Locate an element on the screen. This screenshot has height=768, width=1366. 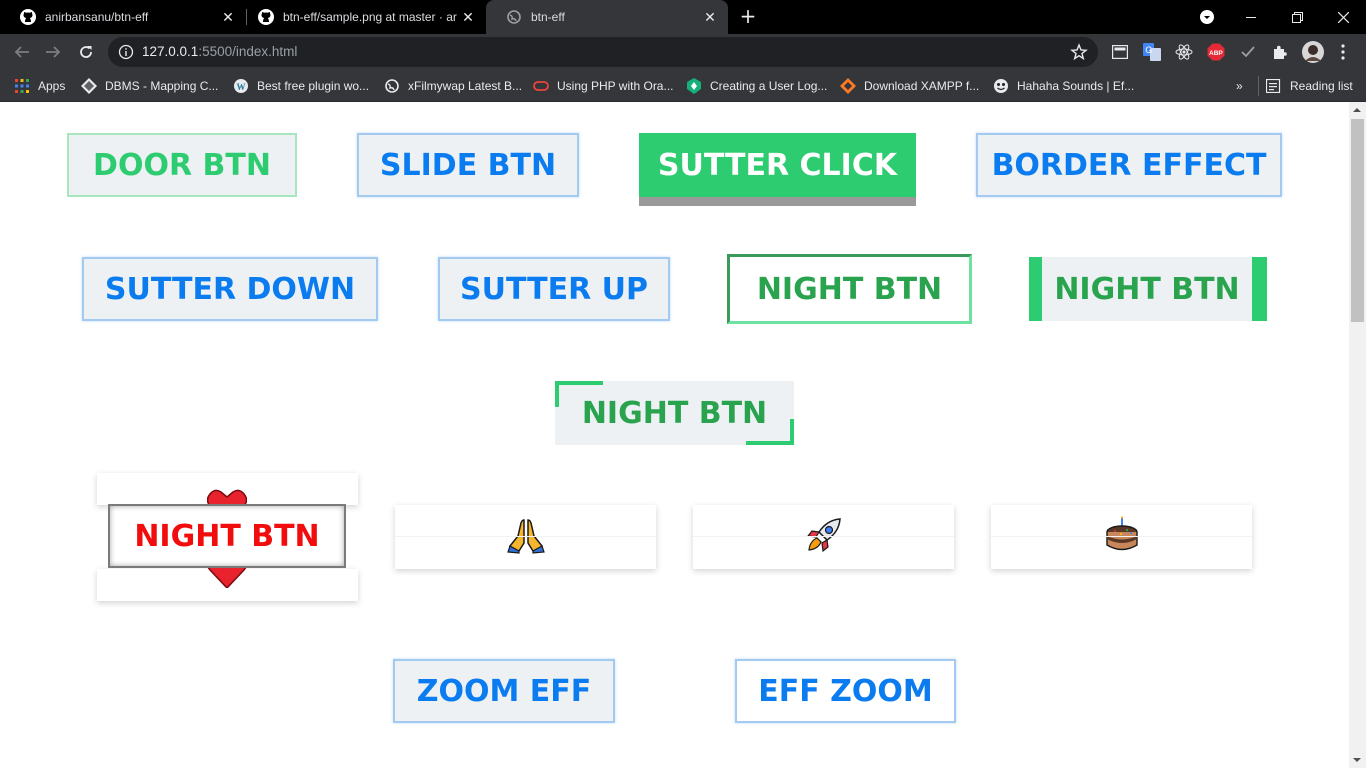
pray-emoji-button is located at coordinates (525, 537).